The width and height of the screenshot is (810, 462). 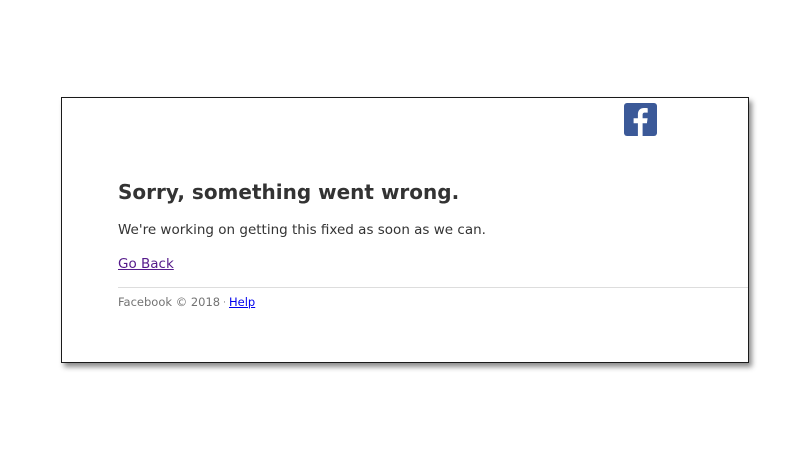 What do you see at coordinates (242, 302) in the screenshot?
I see `help-link: Help` at bounding box center [242, 302].